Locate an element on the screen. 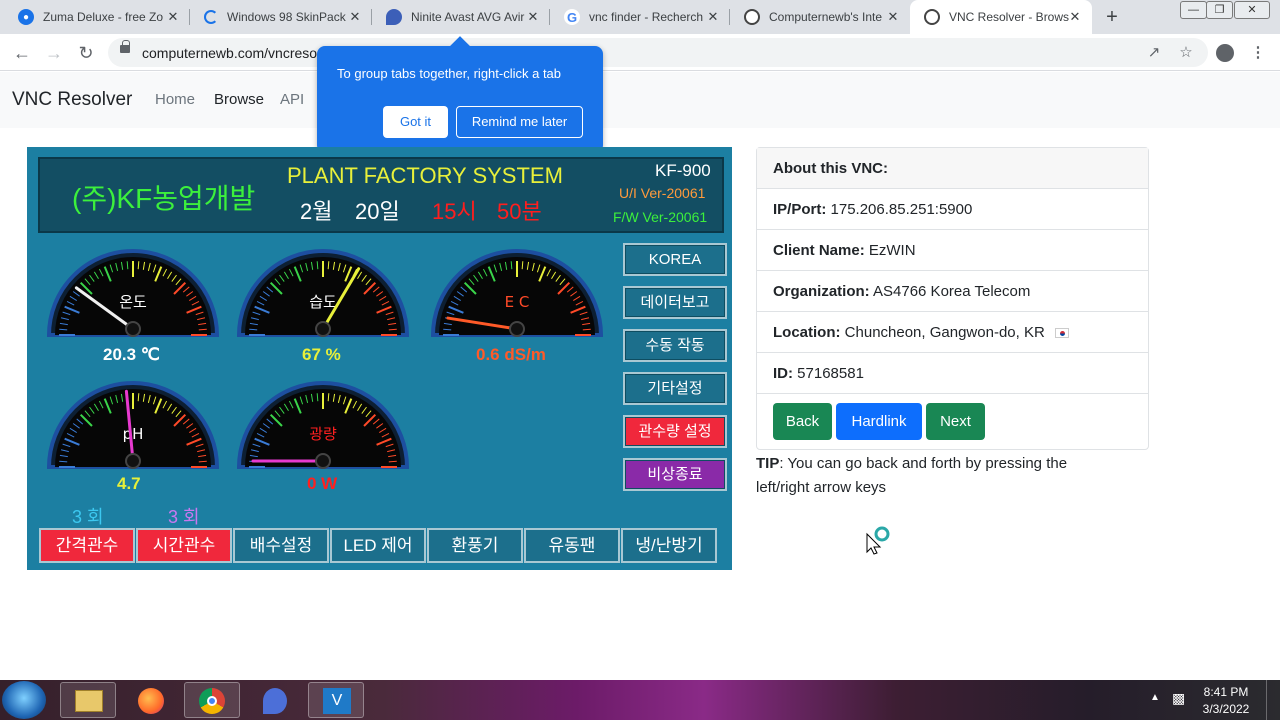 The width and height of the screenshot is (1280, 720). heating-cooling-button: 냉/난방기 is located at coordinates (669, 545).